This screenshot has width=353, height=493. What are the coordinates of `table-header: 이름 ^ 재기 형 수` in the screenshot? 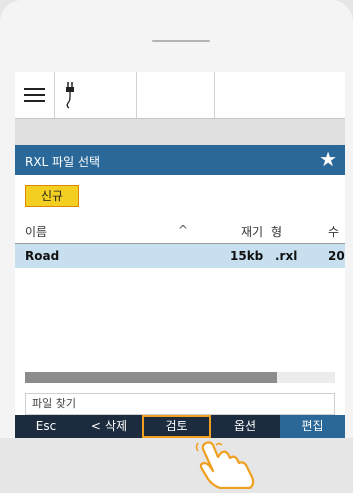 It's located at (180, 231).